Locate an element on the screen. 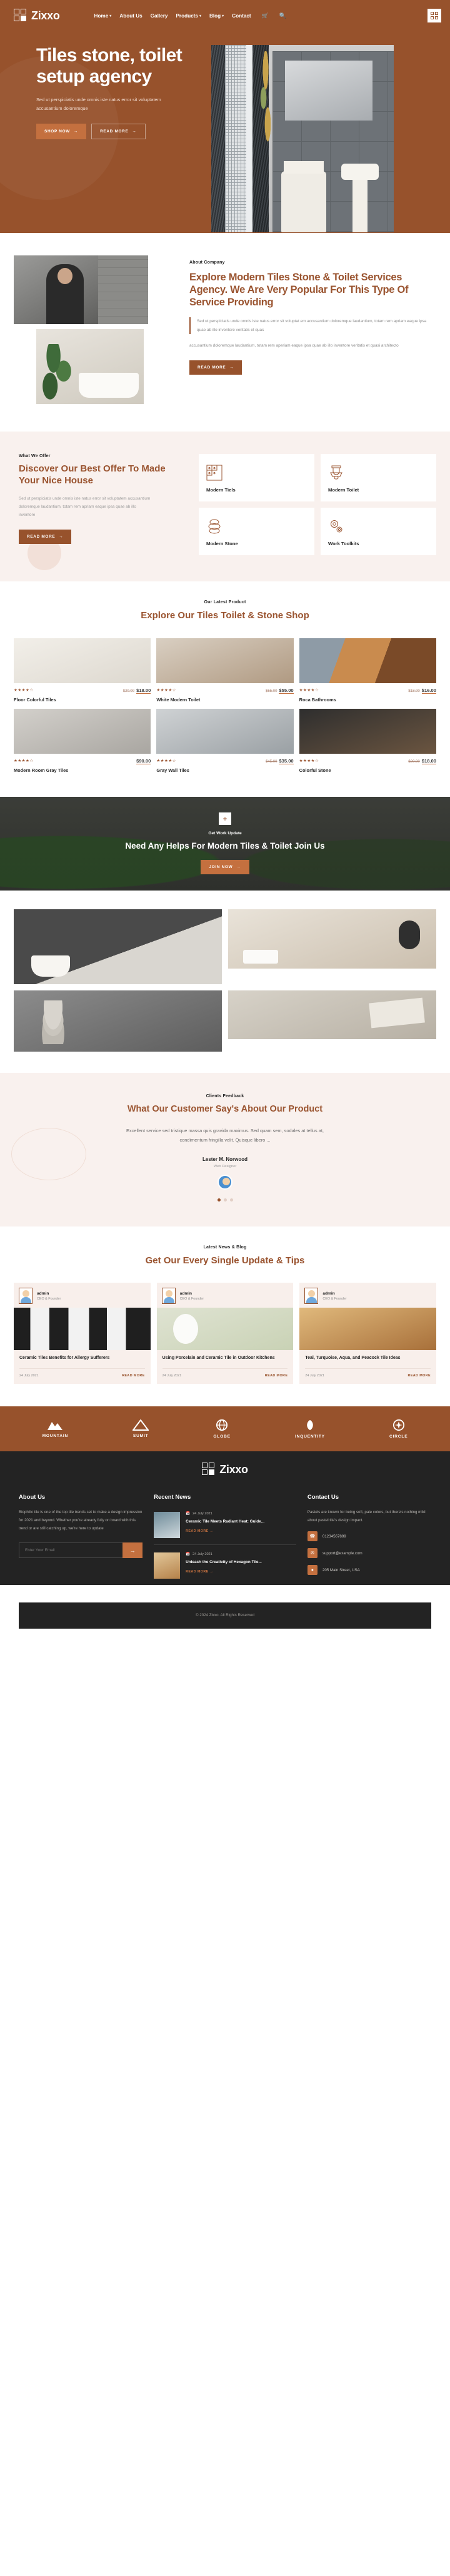 The width and height of the screenshot is (450, 2576). old-price: $20.00 is located at coordinates (414, 762).